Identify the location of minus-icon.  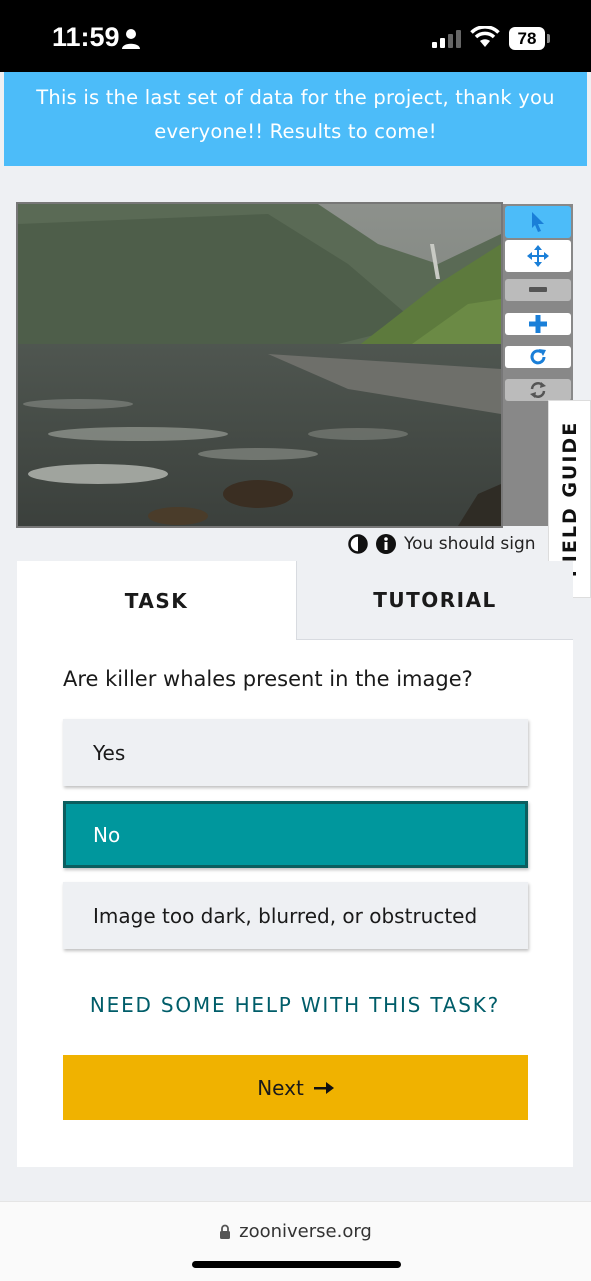
(538, 289).